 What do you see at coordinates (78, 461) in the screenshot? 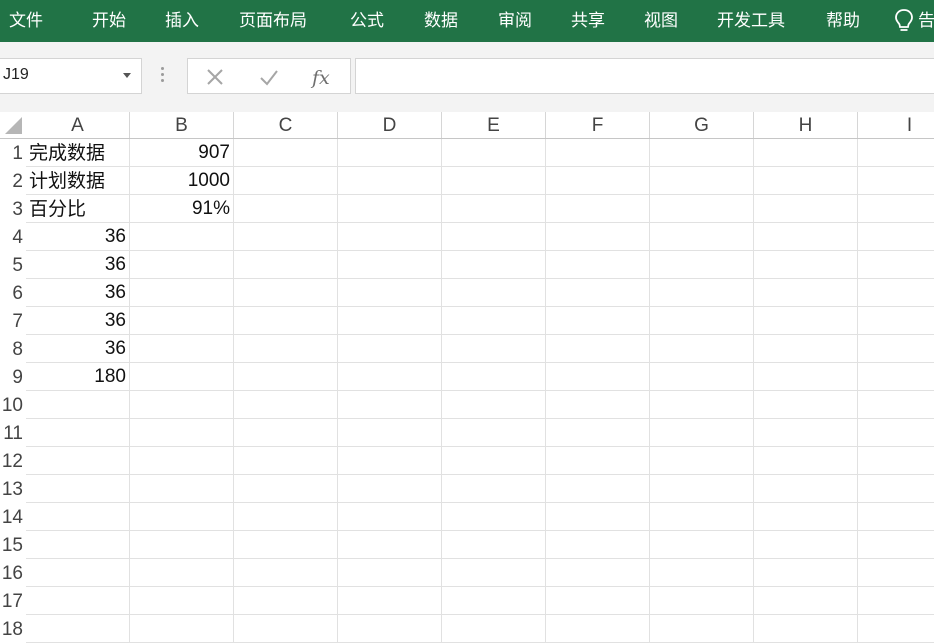
I see `cell-a12` at bounding box center [78, 461].